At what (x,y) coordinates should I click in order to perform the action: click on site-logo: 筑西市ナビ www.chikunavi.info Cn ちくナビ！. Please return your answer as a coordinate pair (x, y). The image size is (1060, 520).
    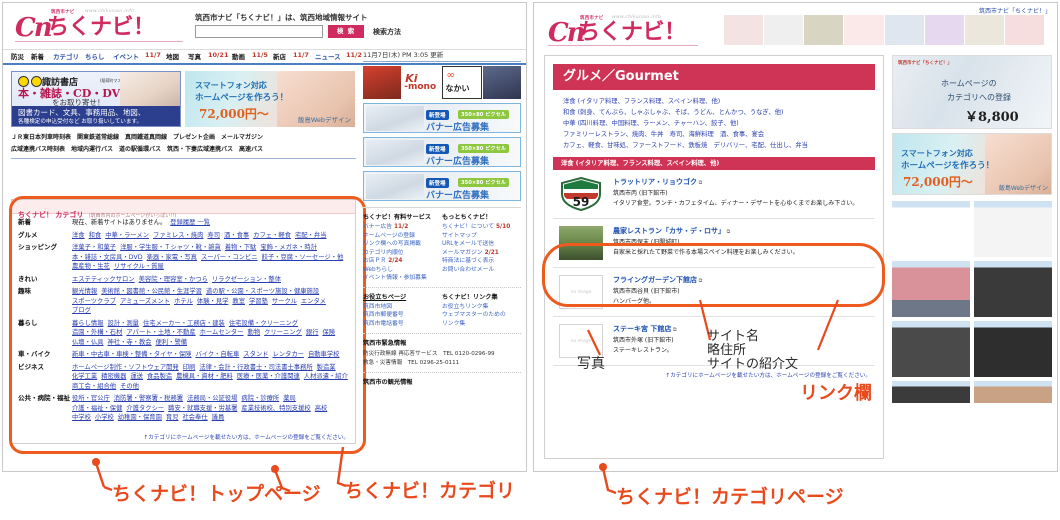
    Looking at the image, I should click on (98, 26).